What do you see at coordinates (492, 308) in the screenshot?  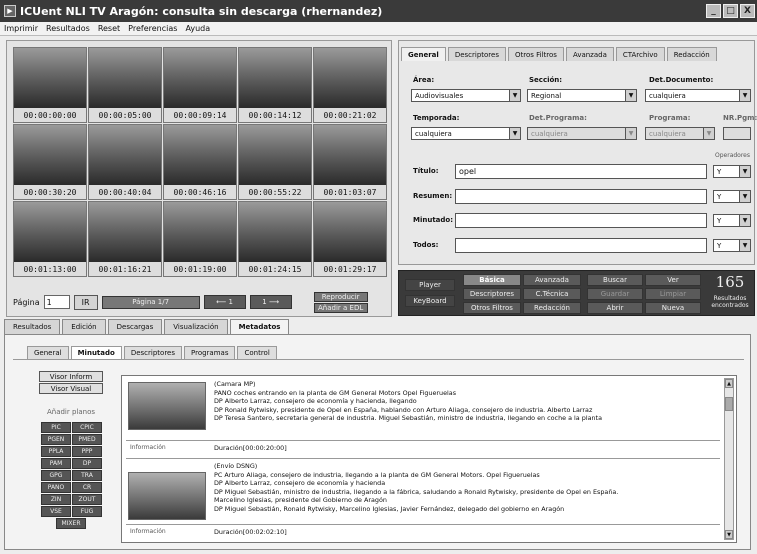 I see `otros-filtros-button: Otros Filtros` at bounding box center [492, 308].